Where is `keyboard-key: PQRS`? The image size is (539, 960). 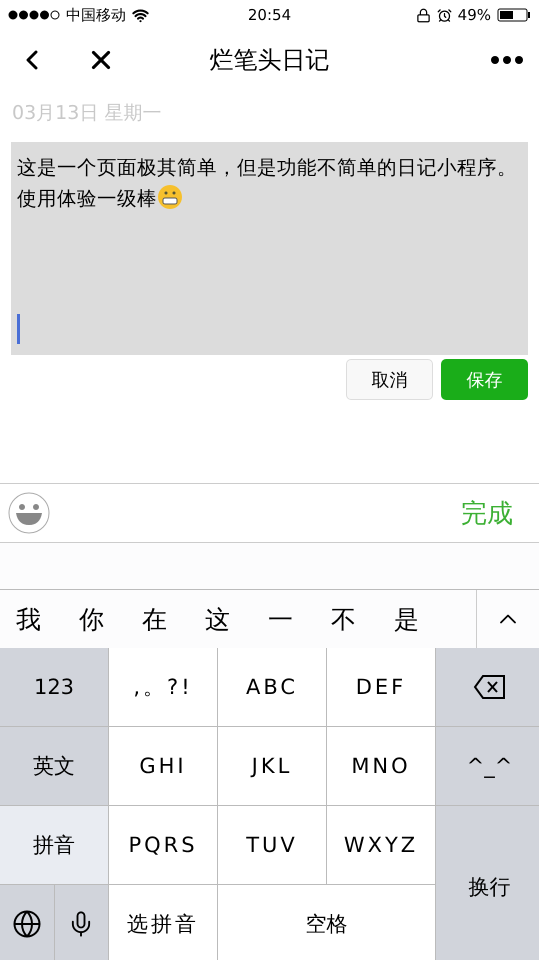
keyboard-key: PQRS is located at coordinates (163, 845).